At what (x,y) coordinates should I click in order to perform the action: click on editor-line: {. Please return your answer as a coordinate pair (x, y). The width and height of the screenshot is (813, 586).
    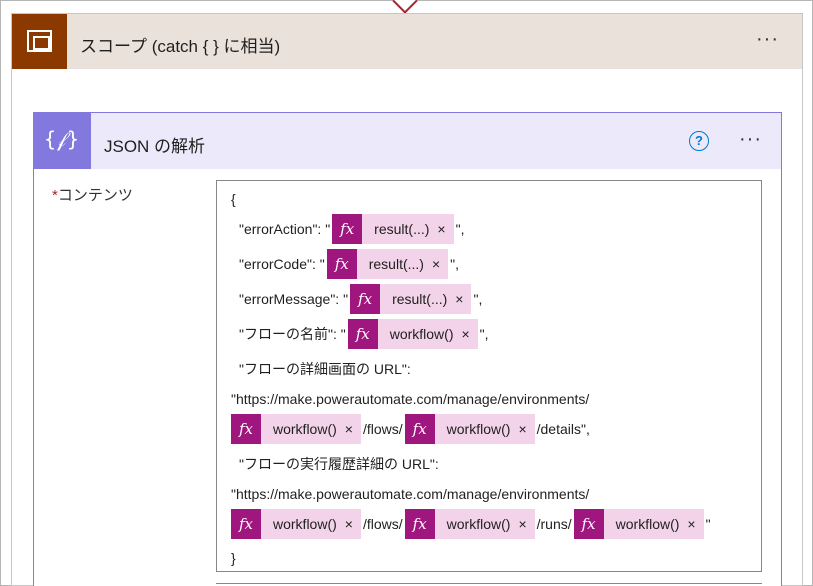
    Looking at the image, I should click on (233, 199).